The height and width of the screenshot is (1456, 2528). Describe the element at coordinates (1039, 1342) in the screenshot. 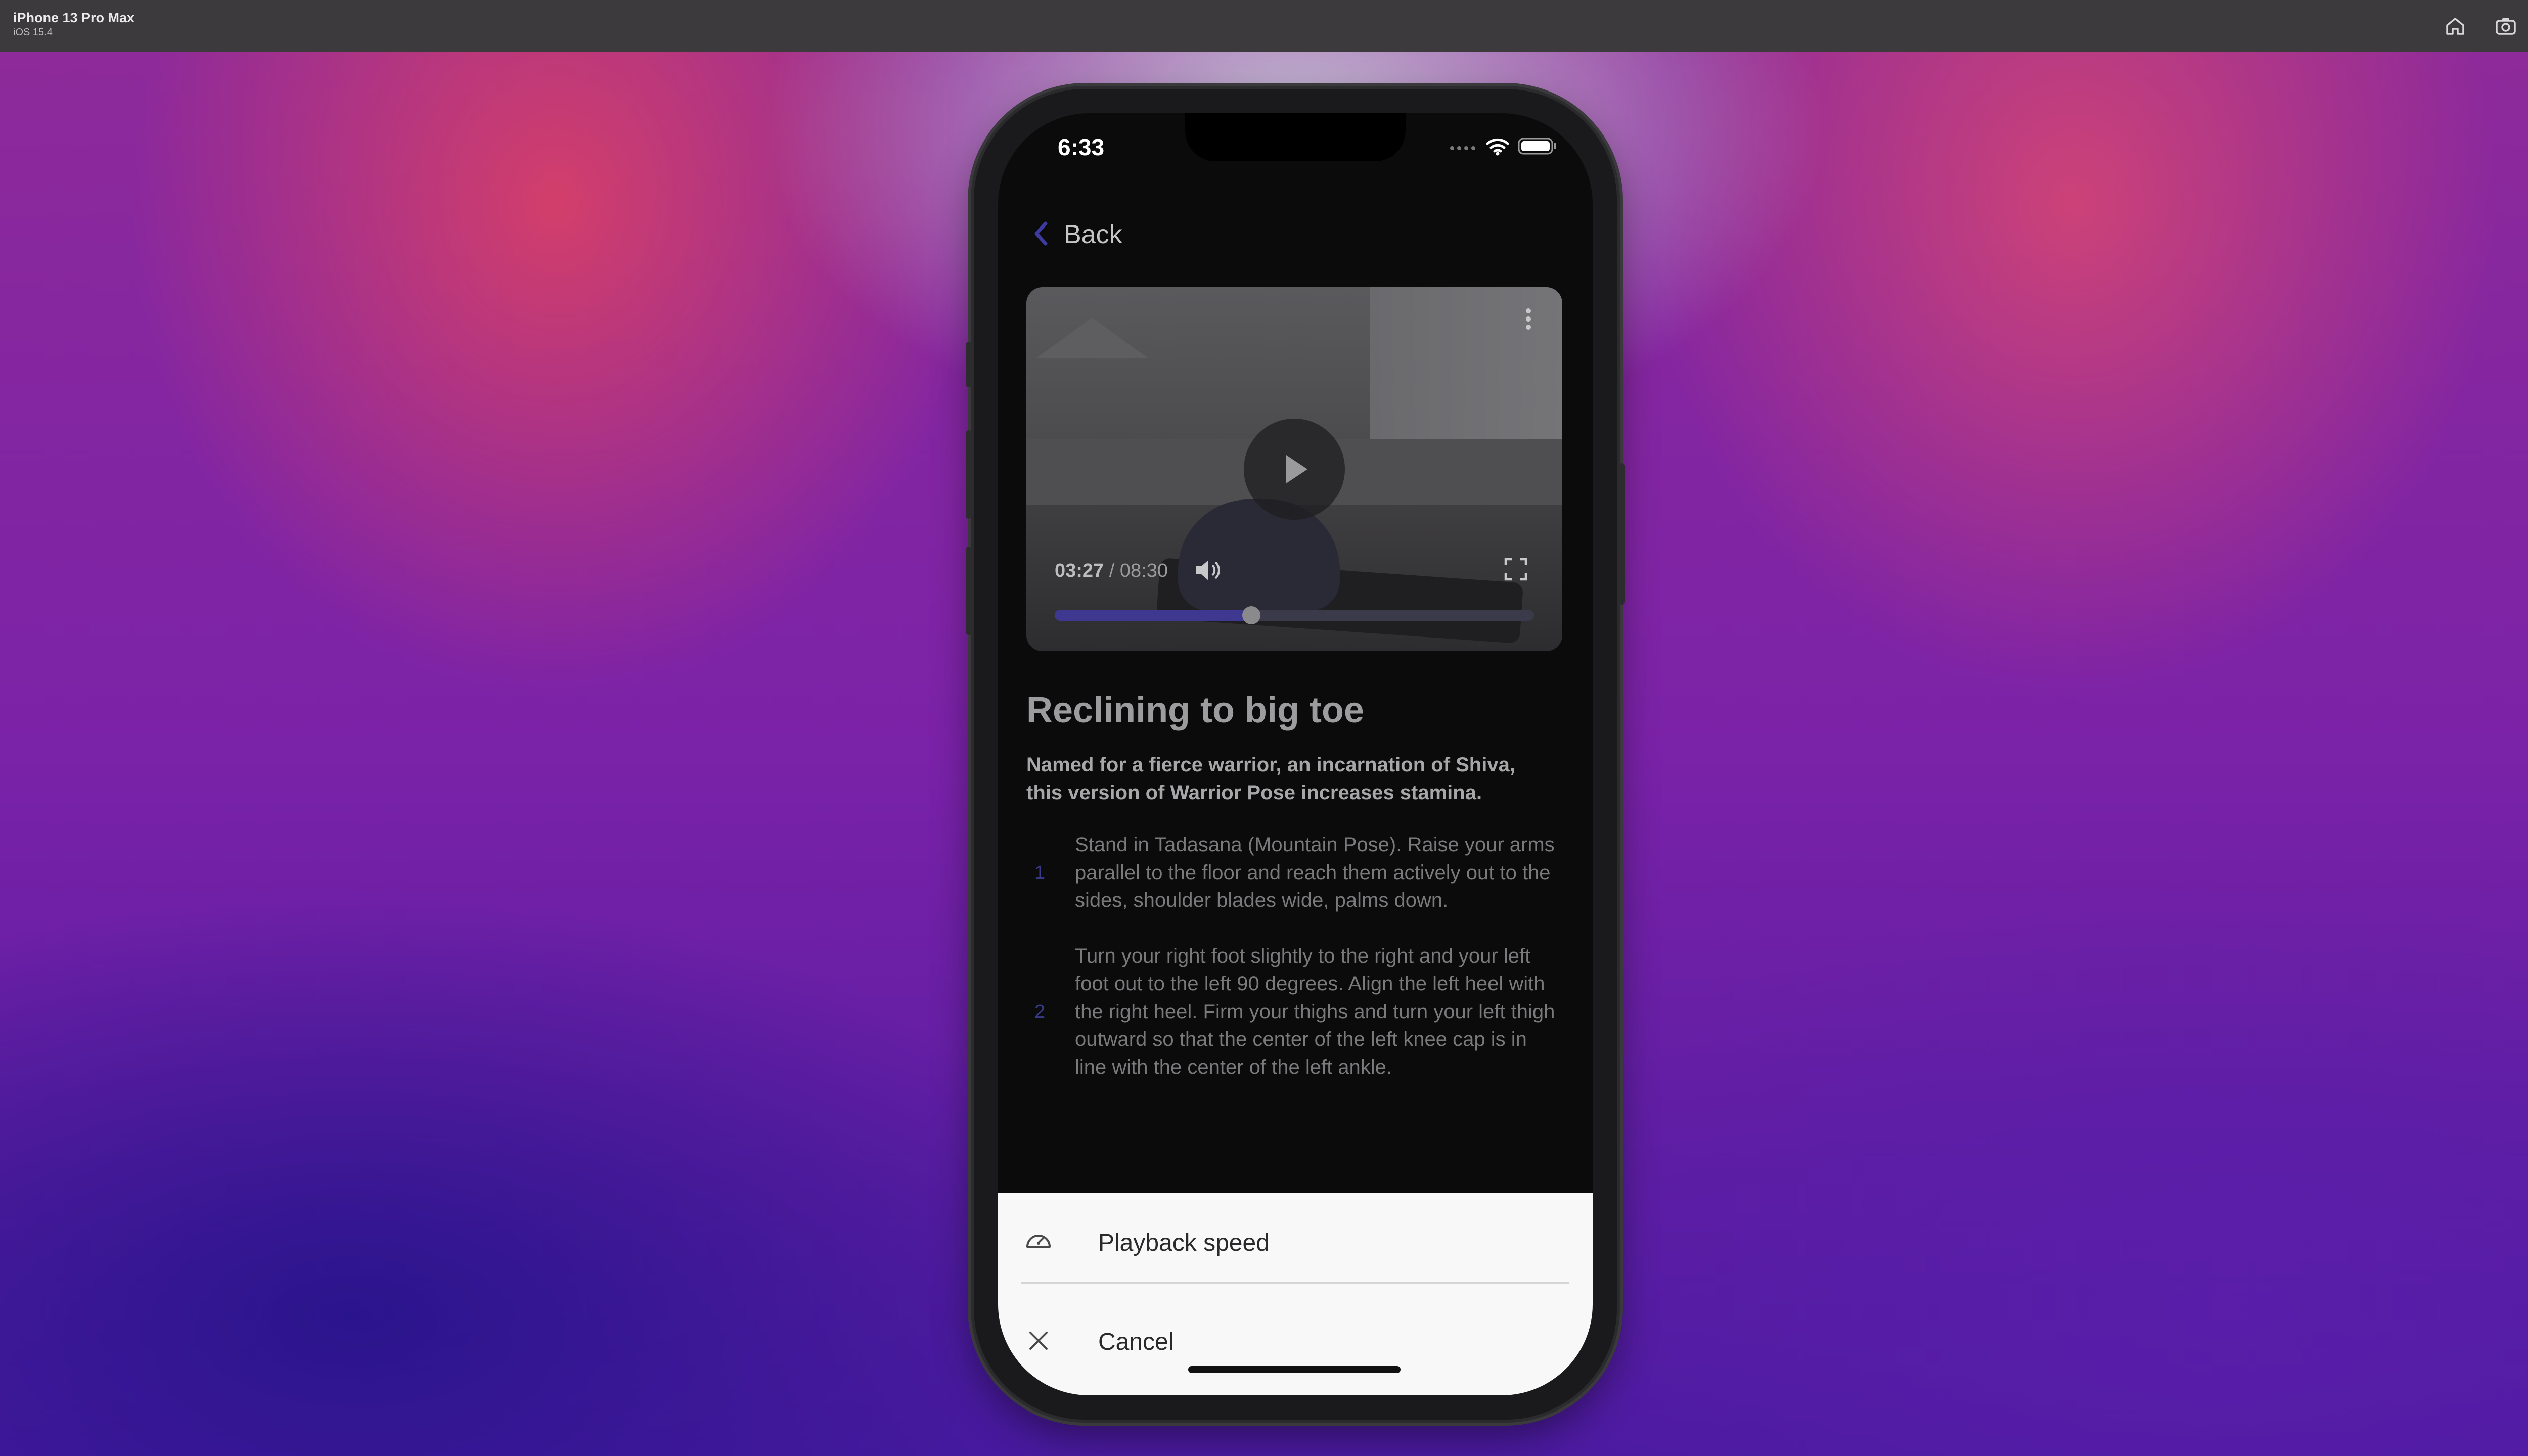

I see `close-icon` at that location.